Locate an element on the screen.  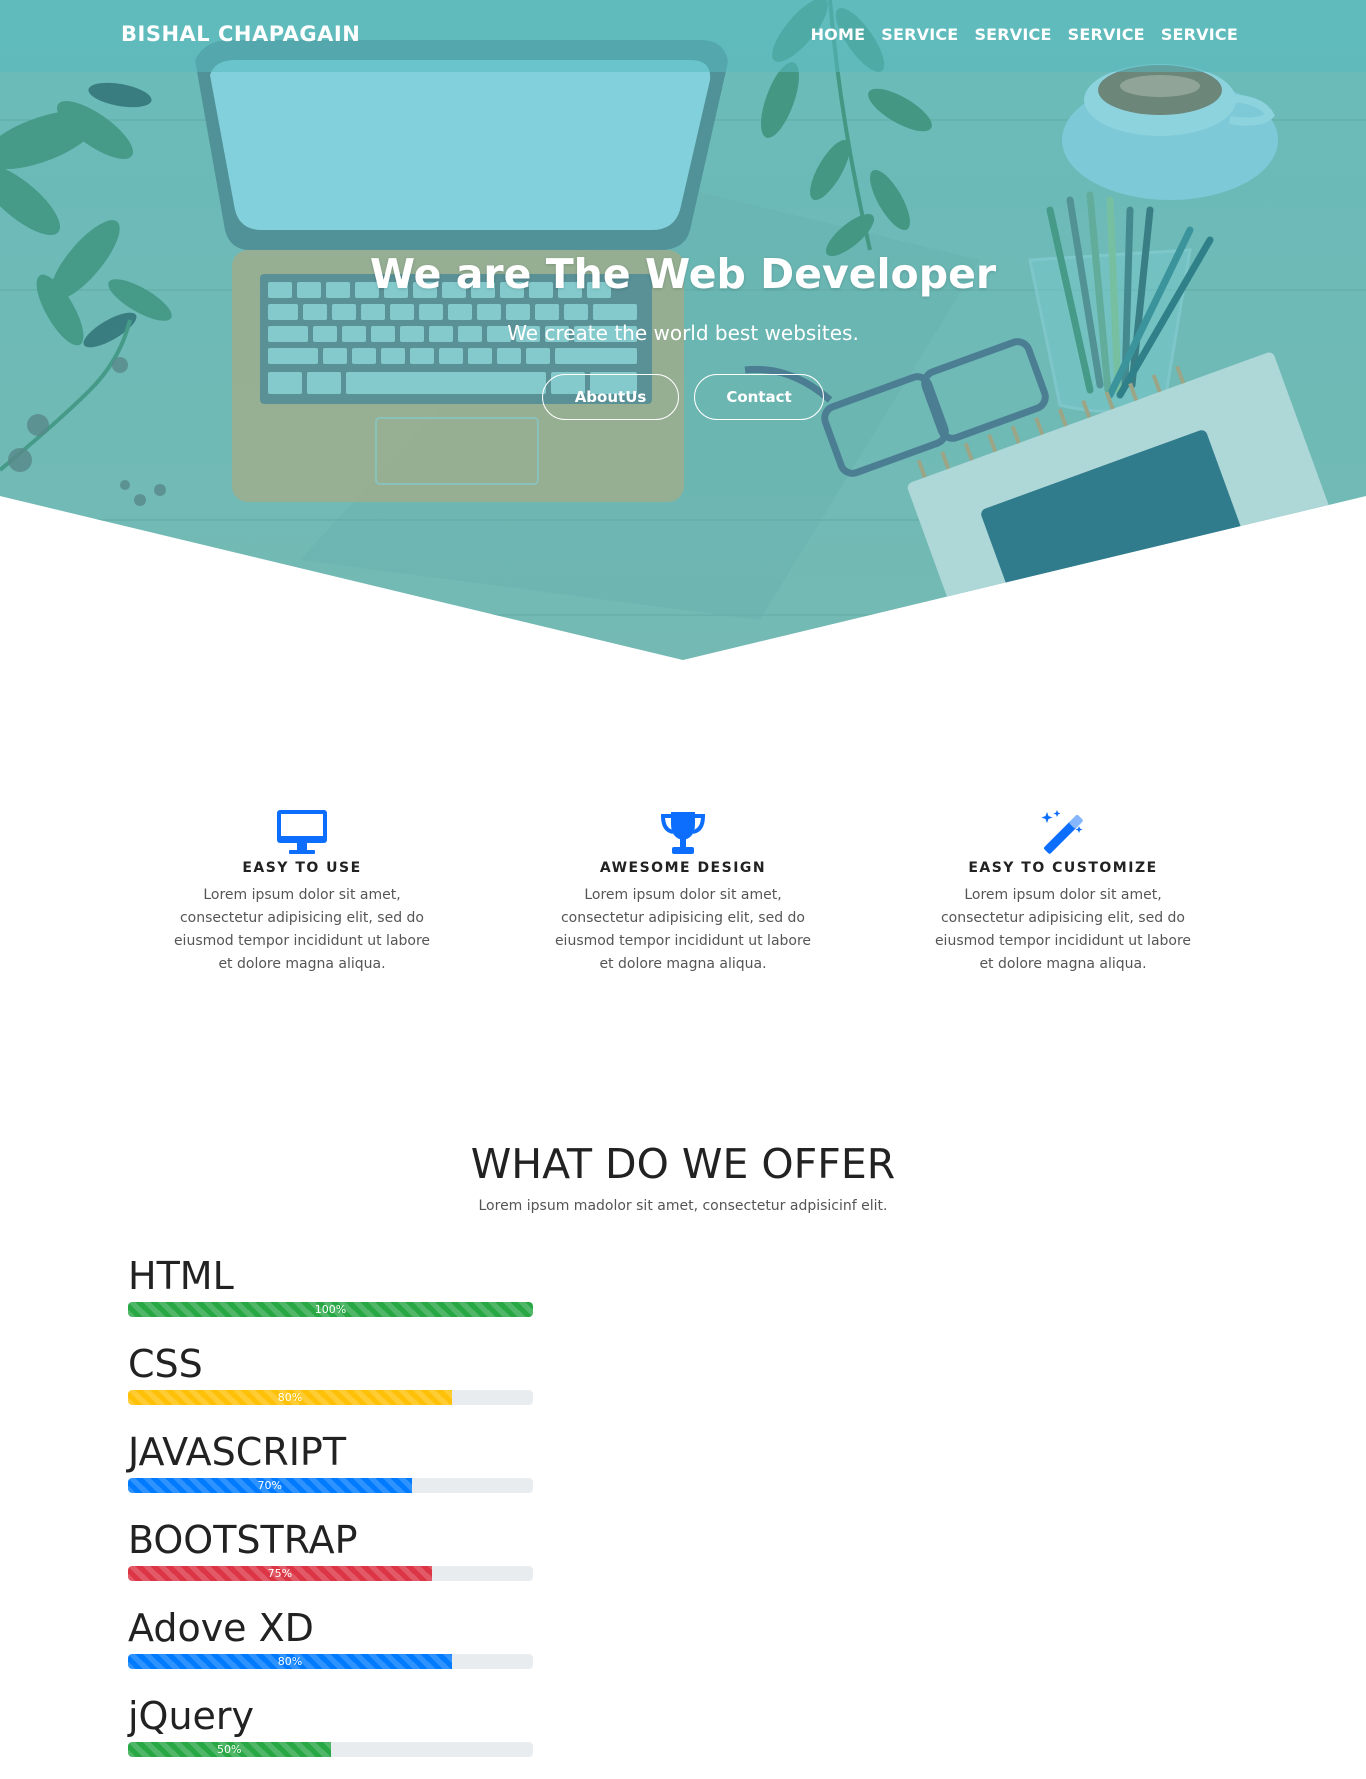
brand-logo: BISHAL CHAPAGAIN is located at coordinates (240, 34).